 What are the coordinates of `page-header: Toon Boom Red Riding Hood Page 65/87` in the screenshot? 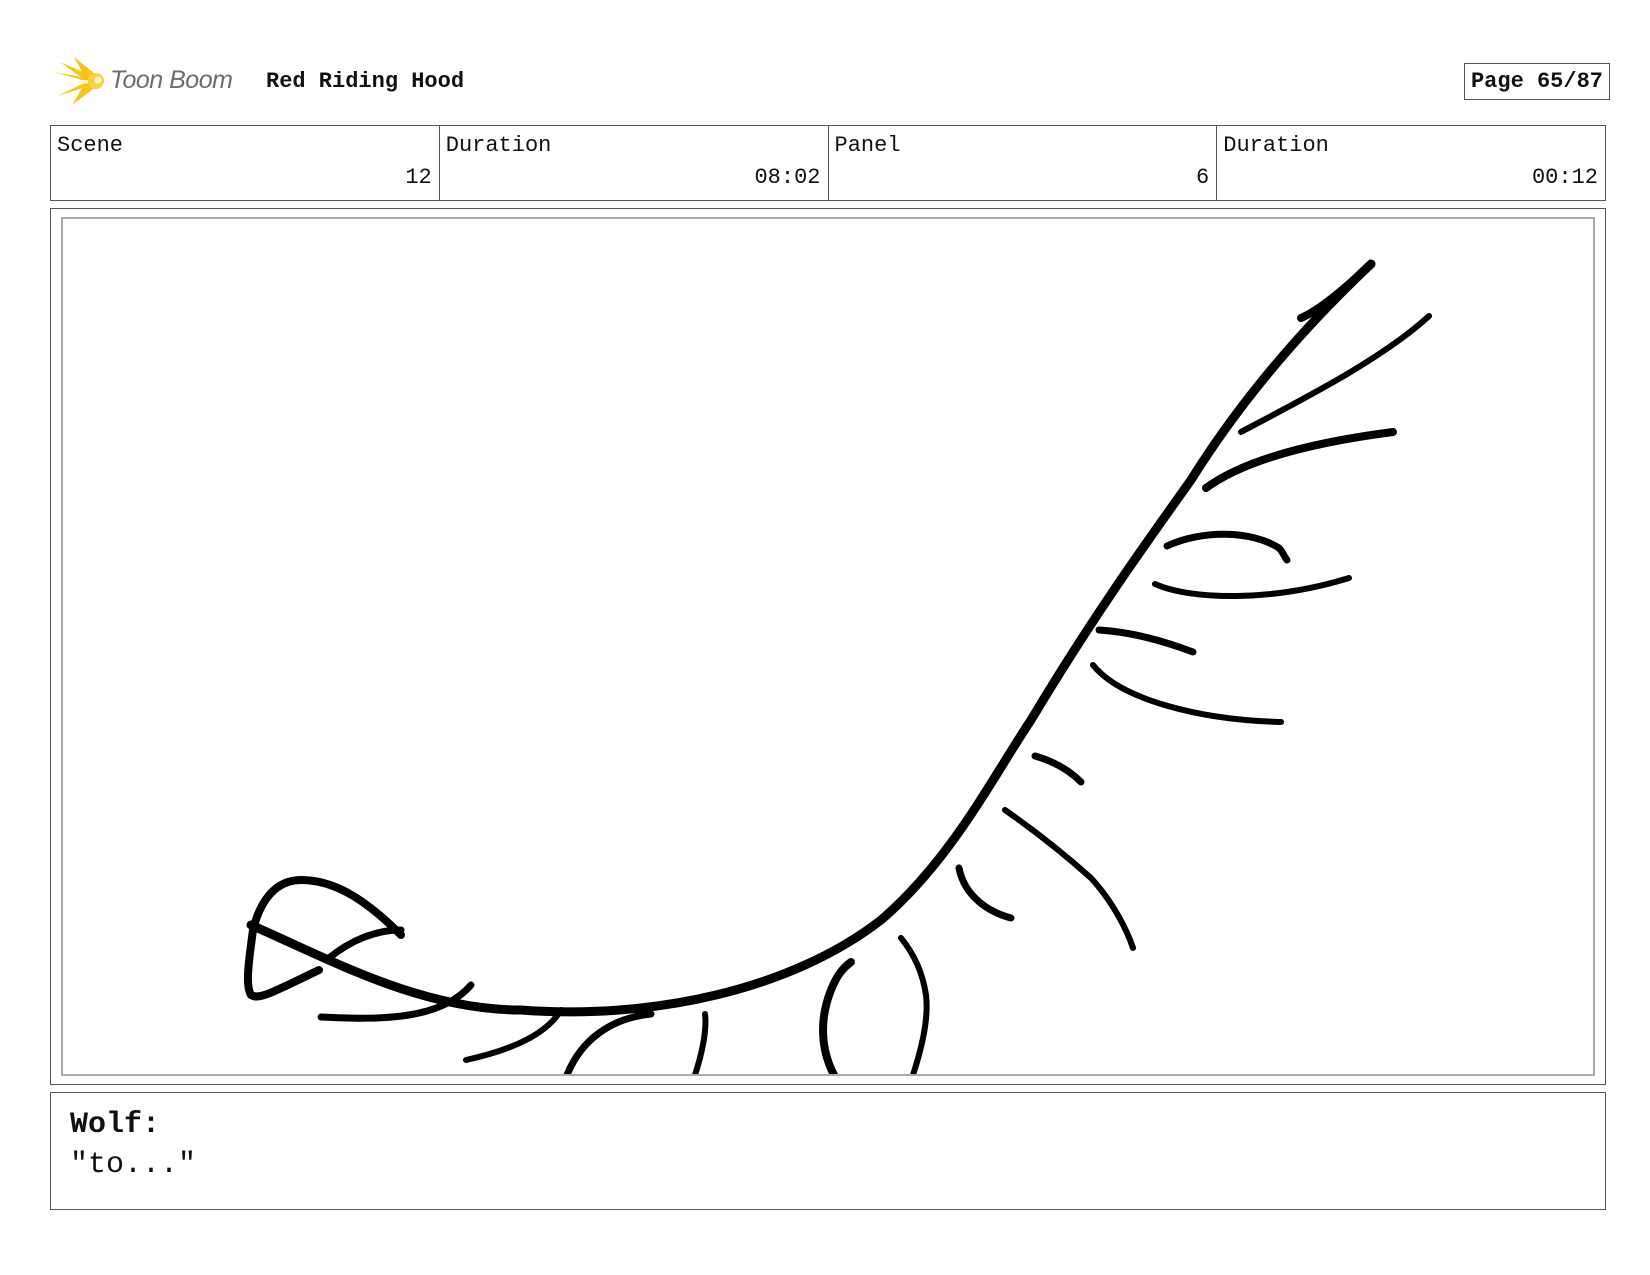 It's located at (830, 81).